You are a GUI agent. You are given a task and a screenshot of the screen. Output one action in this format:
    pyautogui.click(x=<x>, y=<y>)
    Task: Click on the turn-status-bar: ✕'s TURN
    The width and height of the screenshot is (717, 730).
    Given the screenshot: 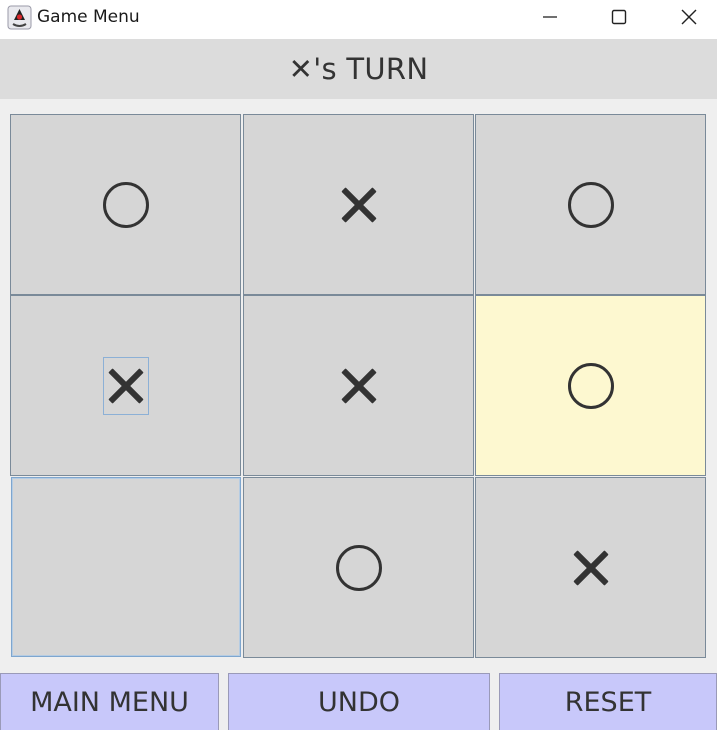 What is the action you would take?
    pyautogui.click(x=358, y=69)
    